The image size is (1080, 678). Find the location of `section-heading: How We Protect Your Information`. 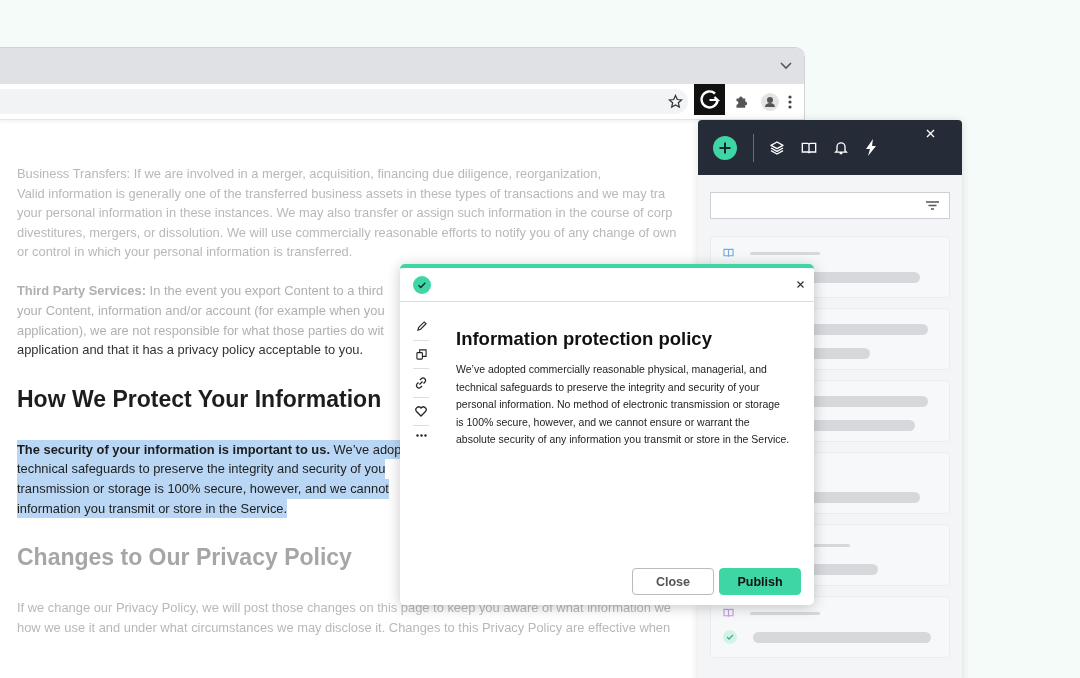

section-heading: How We Protect Your Information is located at coordinates (199, 399).